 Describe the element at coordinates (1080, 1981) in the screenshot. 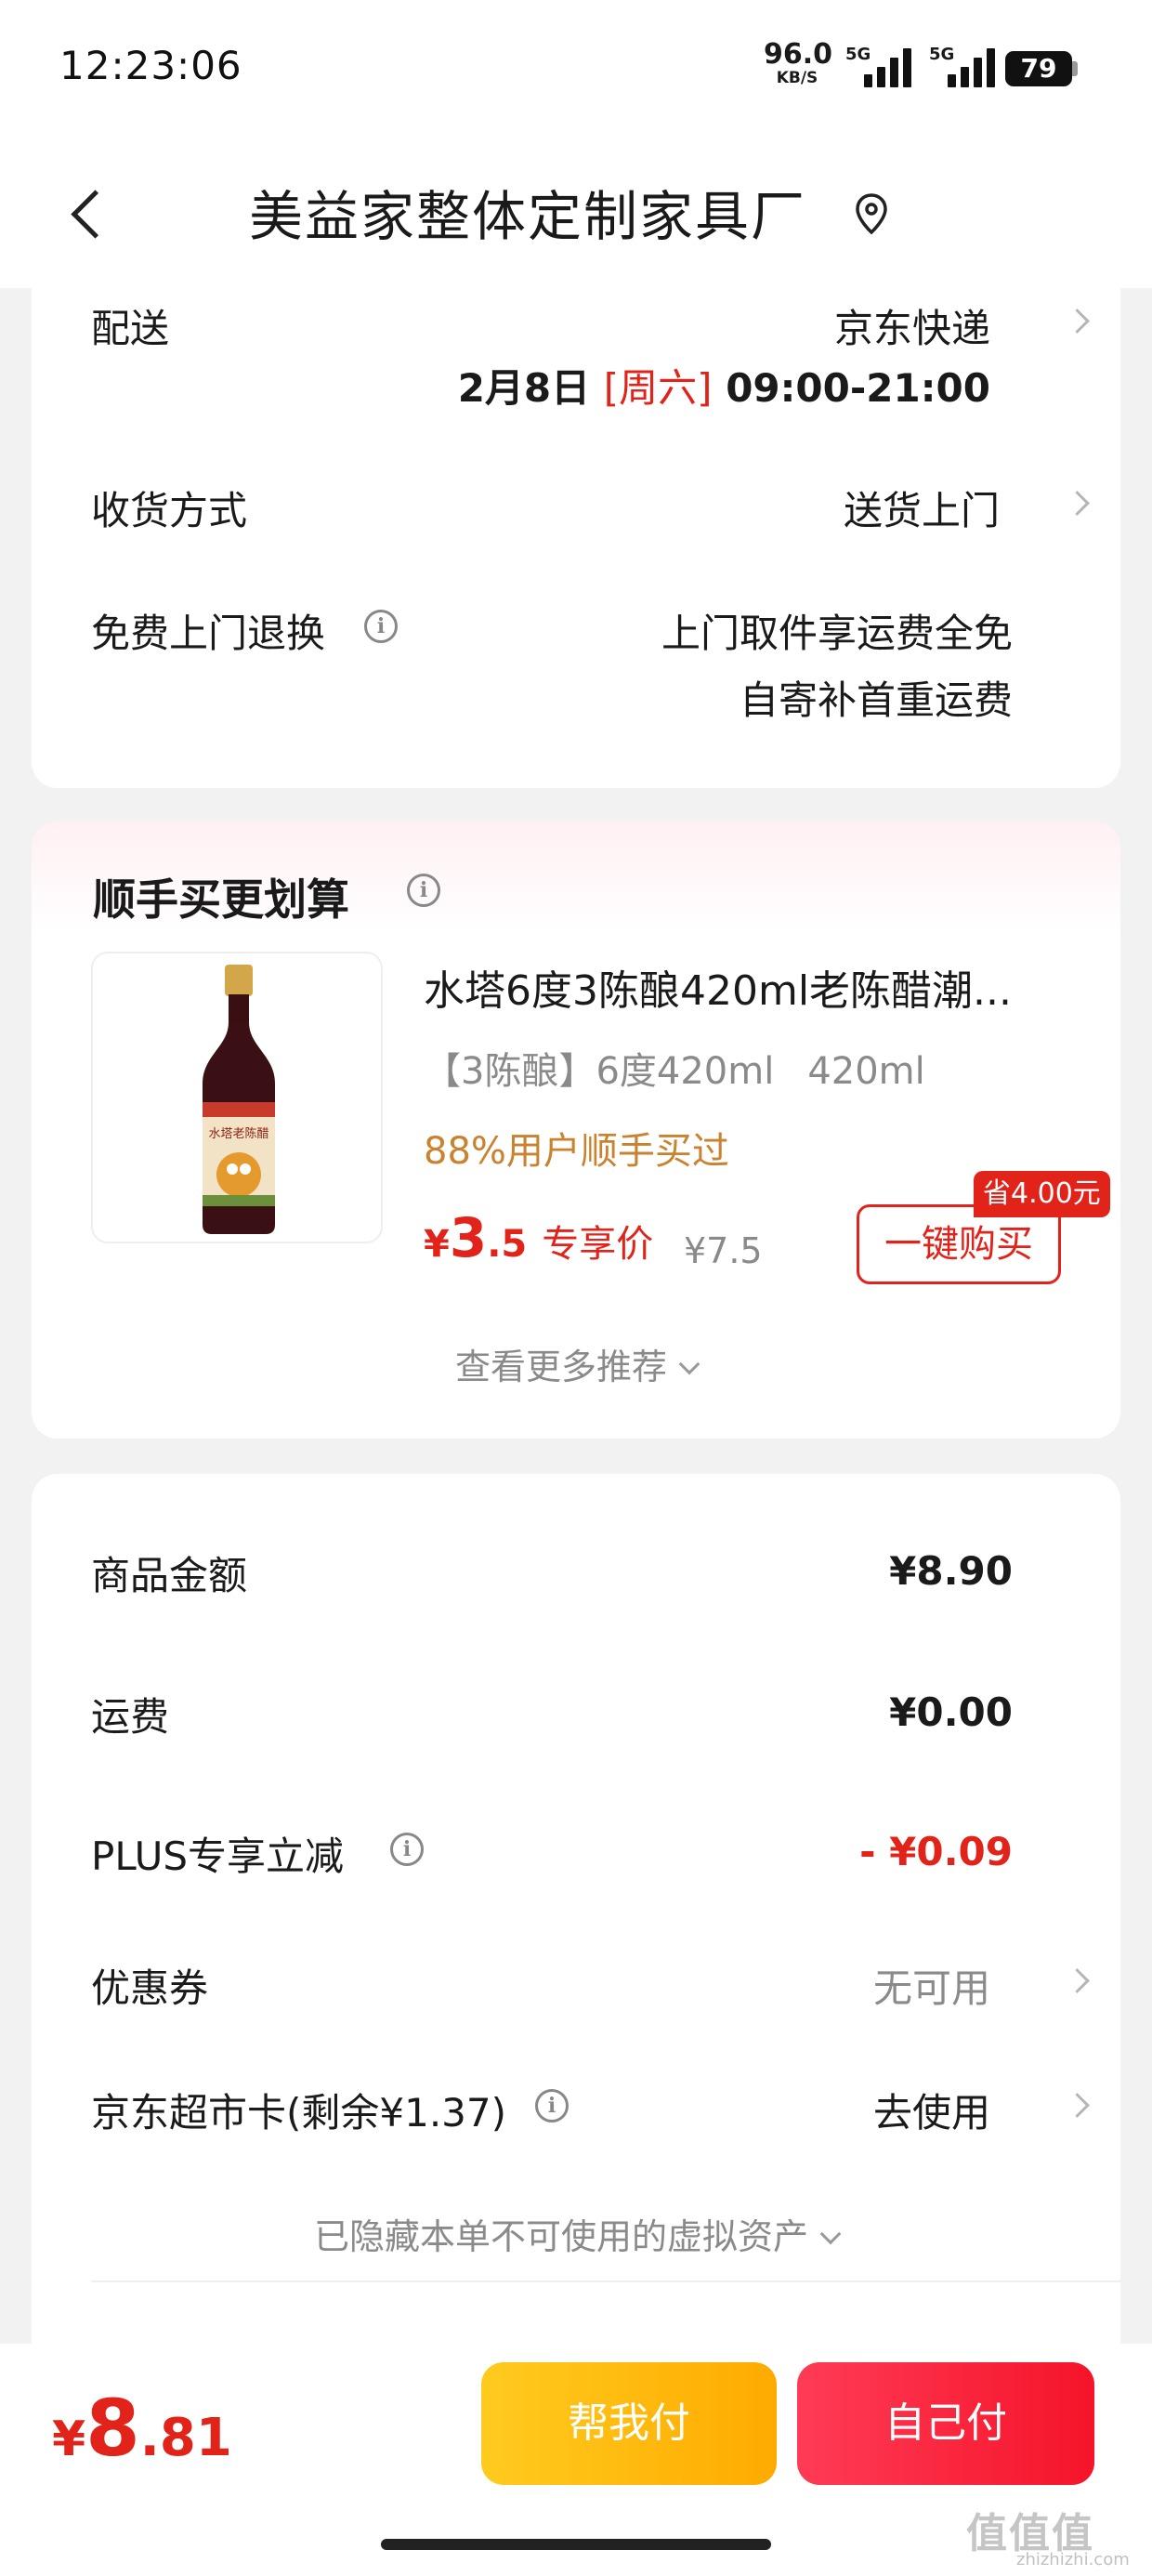

I see `coupon-chevron-icon` at that location.